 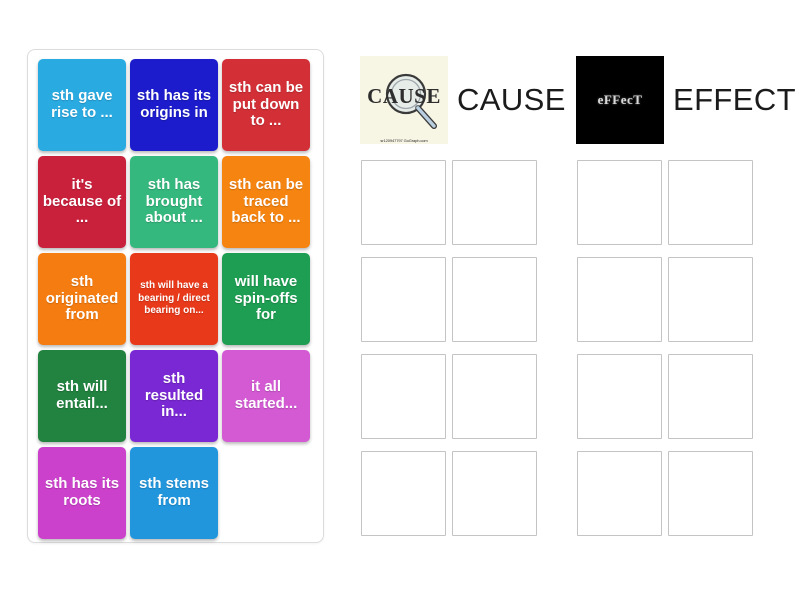 I want to click on cause-image-watermark: sr120947797 GoGraph.com, so click(x=404, y=140).